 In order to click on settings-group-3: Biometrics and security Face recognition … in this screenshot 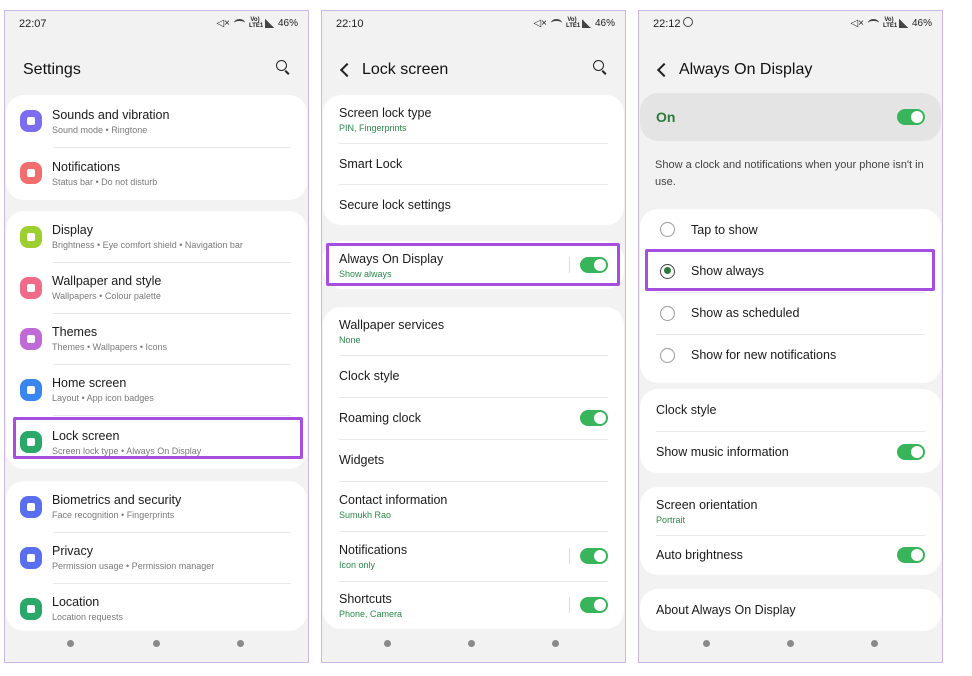, I will do `click(156, 556)`.